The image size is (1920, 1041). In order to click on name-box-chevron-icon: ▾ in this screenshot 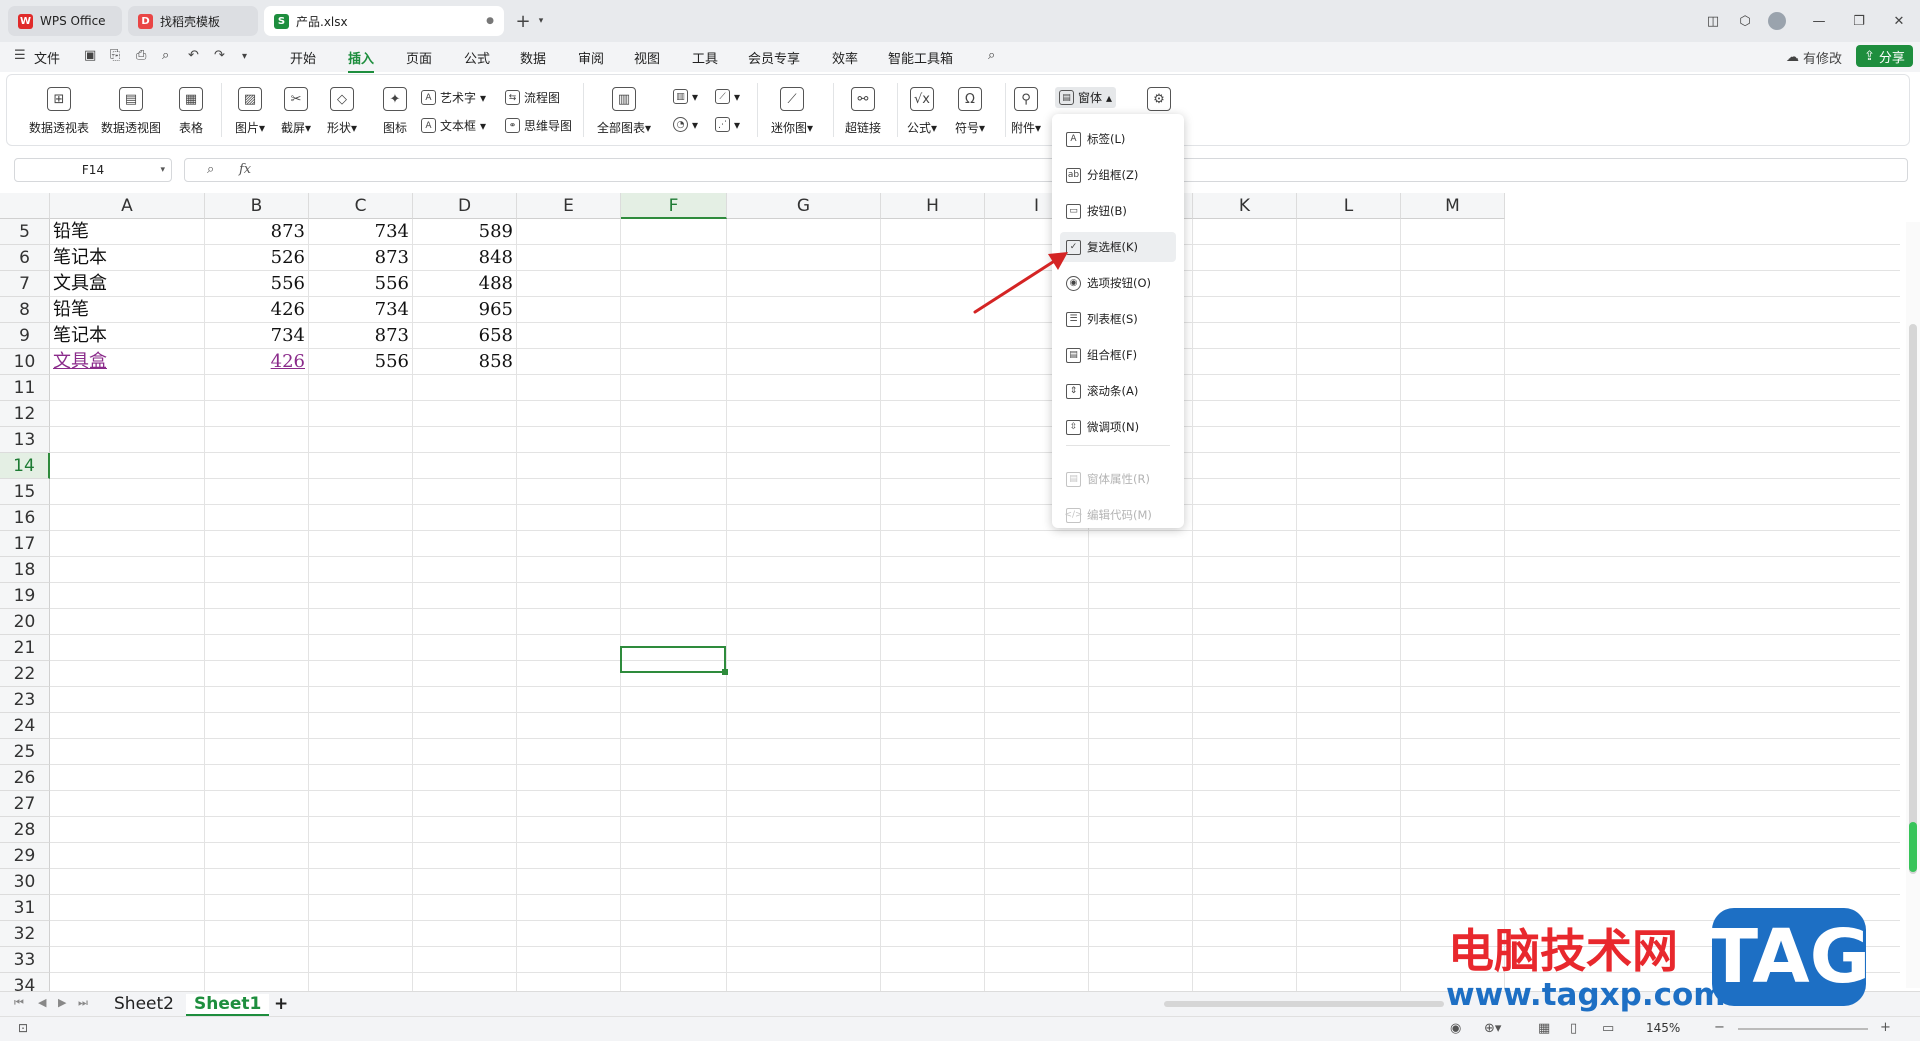, I will do `click(162, 170)`.